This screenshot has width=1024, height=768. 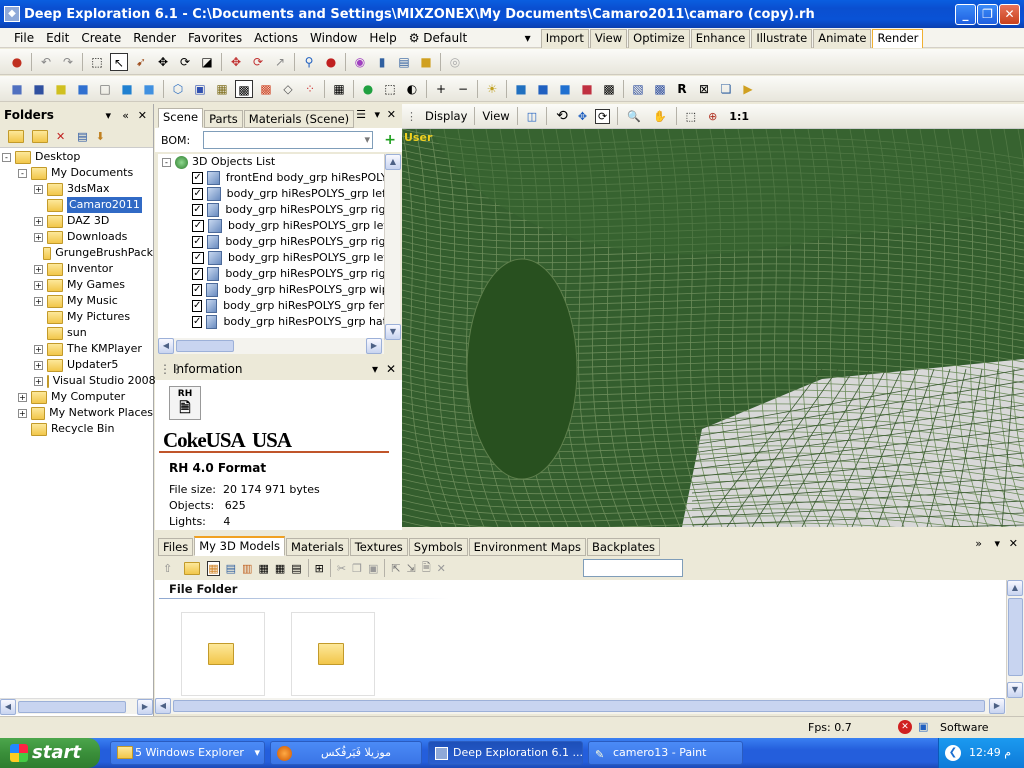 What do you see at coordinates (125, 115) in the screenshot?
I see `collapse-left-icon: «` at bounding box center [125, 115].